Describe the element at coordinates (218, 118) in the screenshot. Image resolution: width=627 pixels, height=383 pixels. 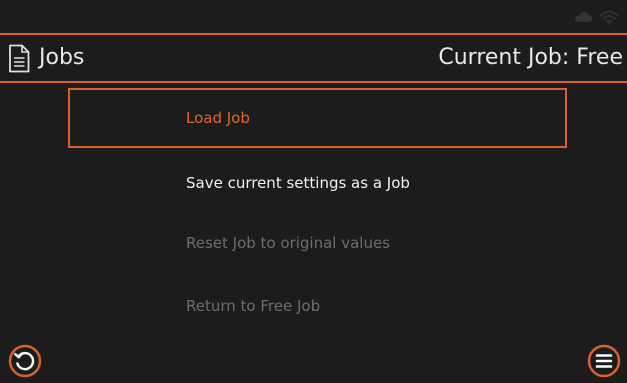
I see `load-job-label: Load Job` at that location.